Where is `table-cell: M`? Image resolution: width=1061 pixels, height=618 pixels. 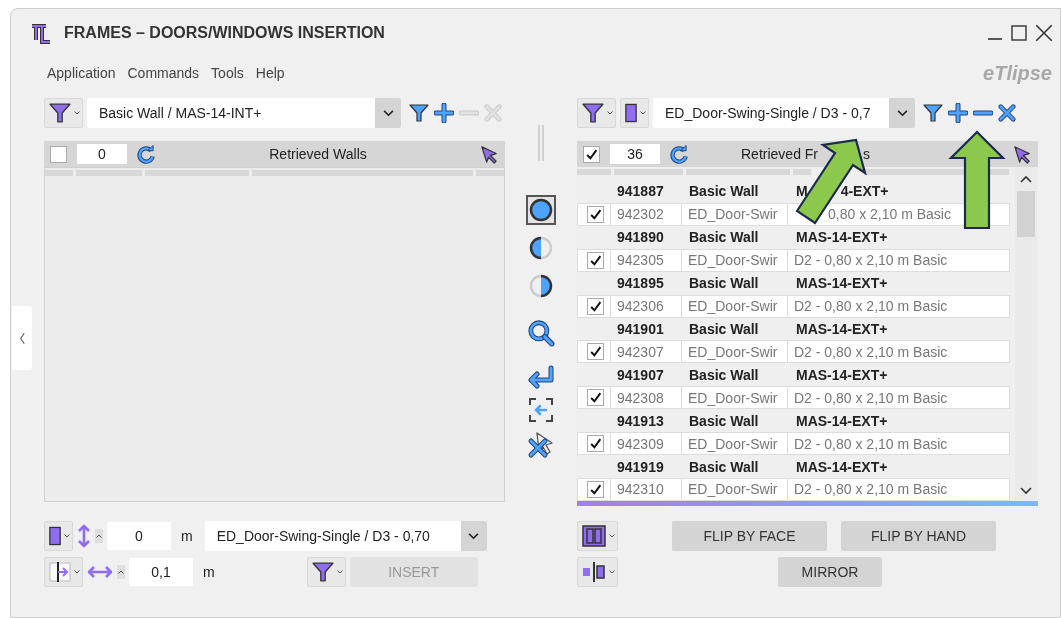 table-cell: M is located at coordinates (802, 191).